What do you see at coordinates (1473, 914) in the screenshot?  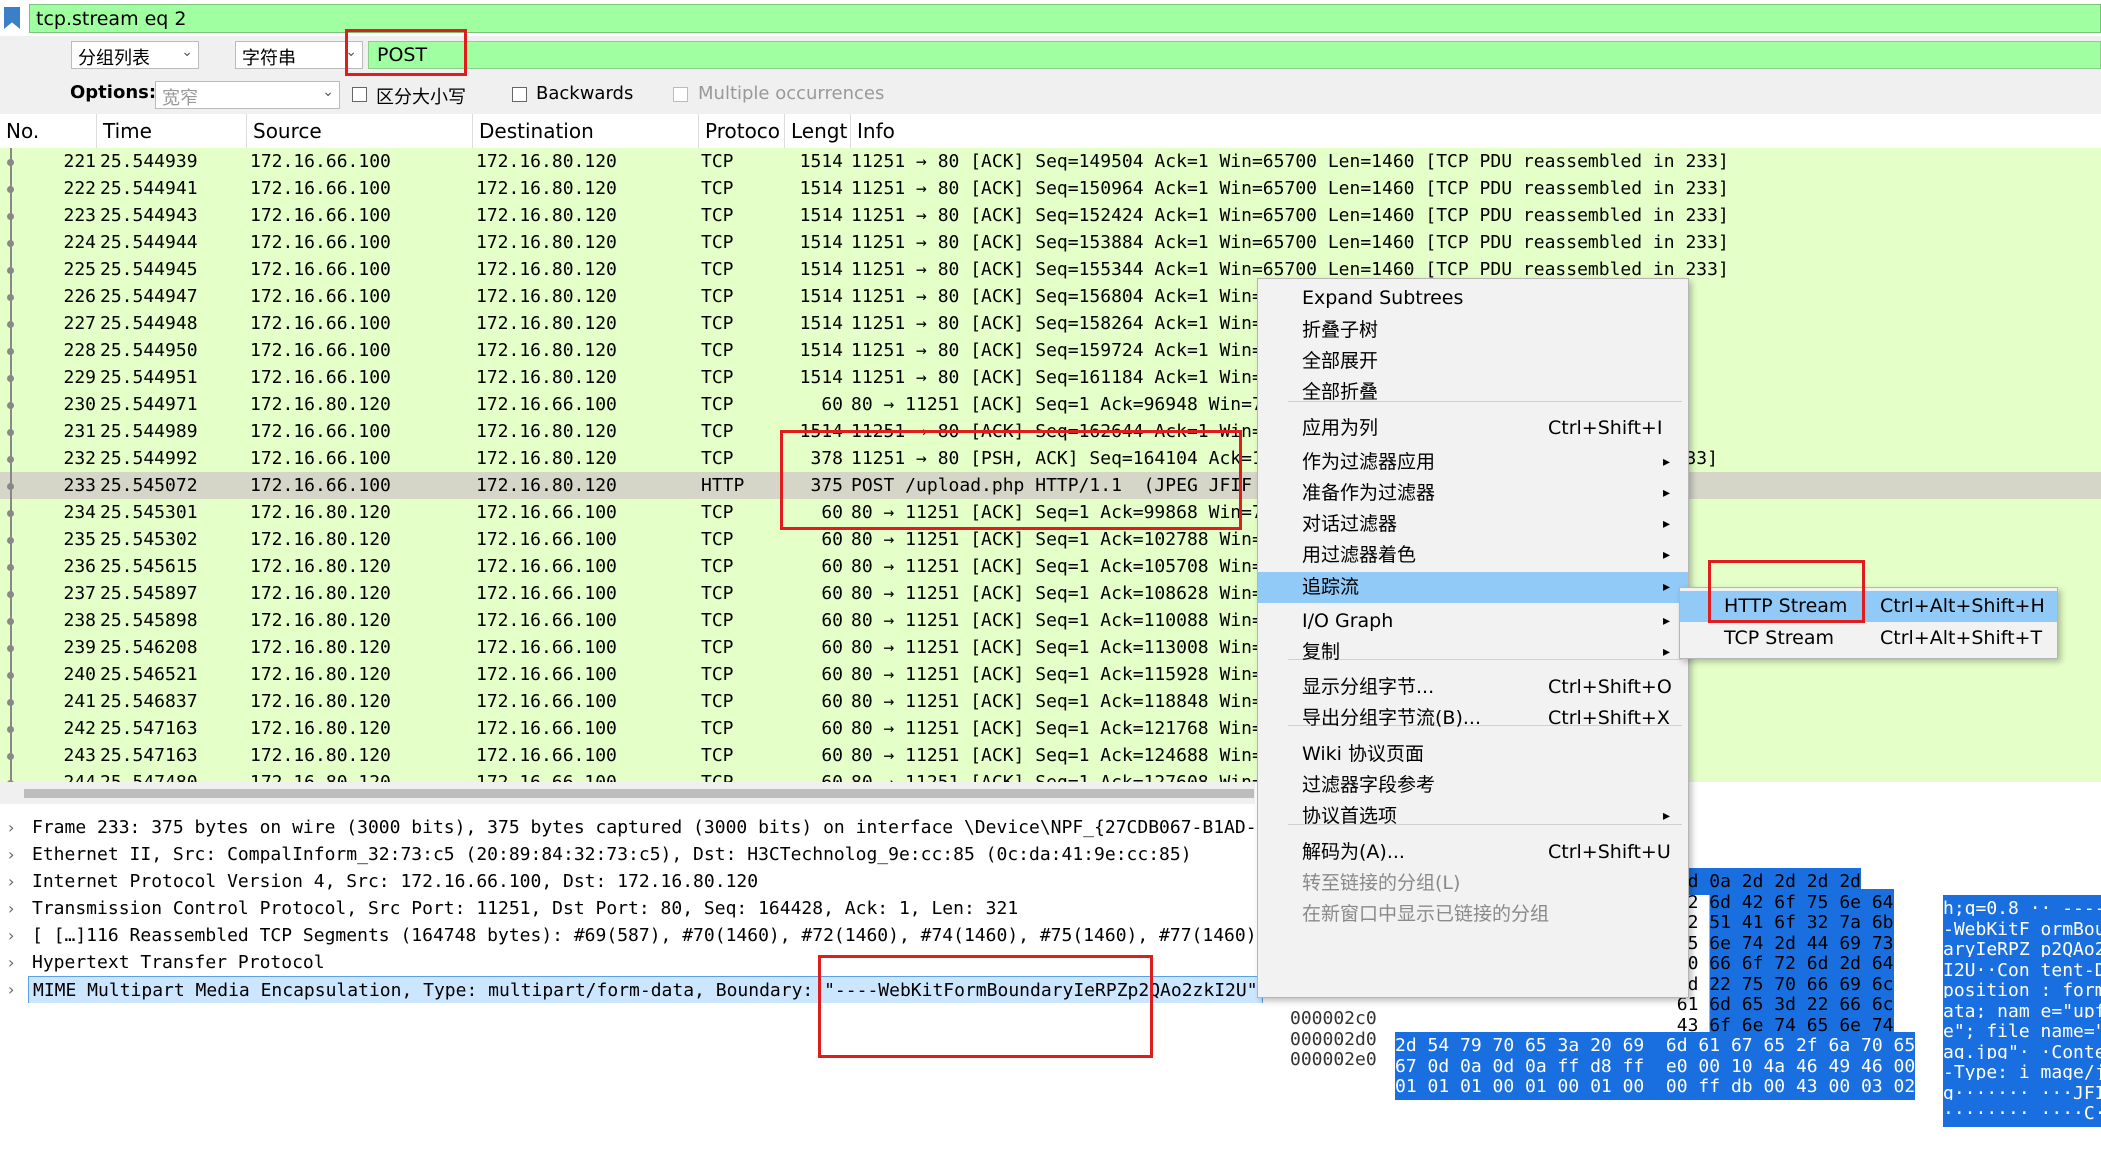 I see `menu-item-19: 在新窗口中显示已链接的分组` at bounding box center [1473, 914].